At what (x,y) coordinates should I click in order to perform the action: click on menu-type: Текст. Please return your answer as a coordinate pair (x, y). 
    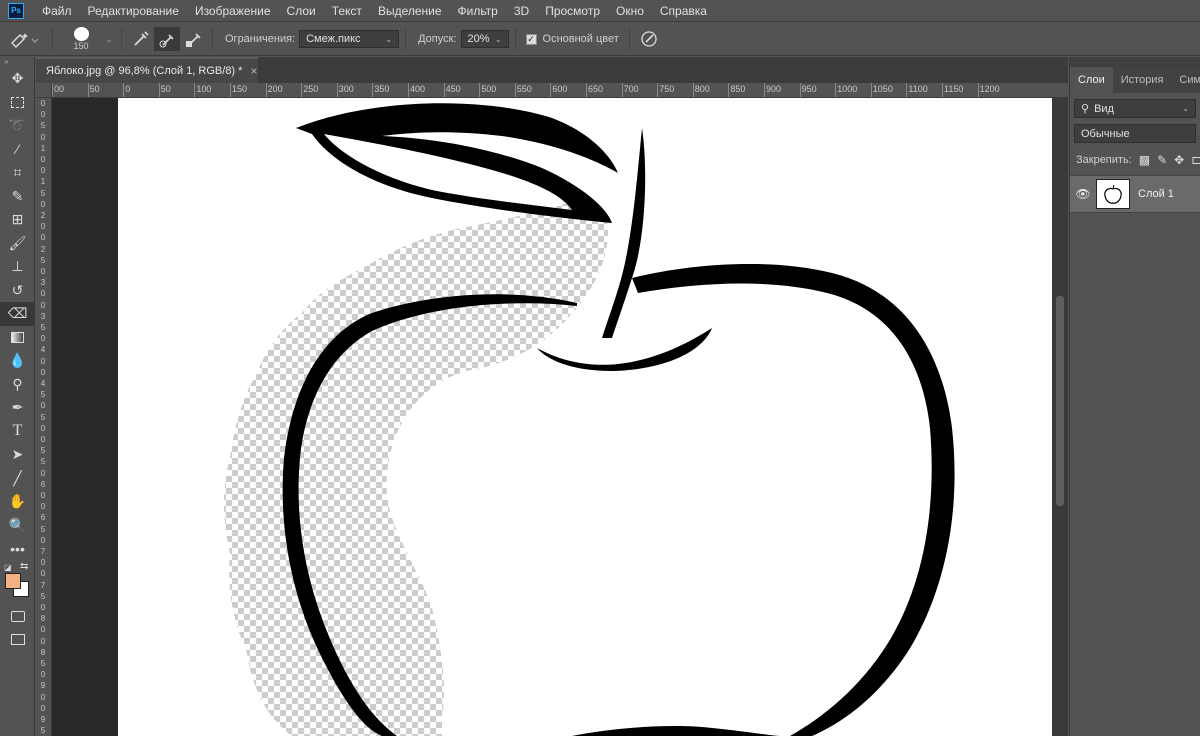
    Looking at the image, I should click on (347, 11).